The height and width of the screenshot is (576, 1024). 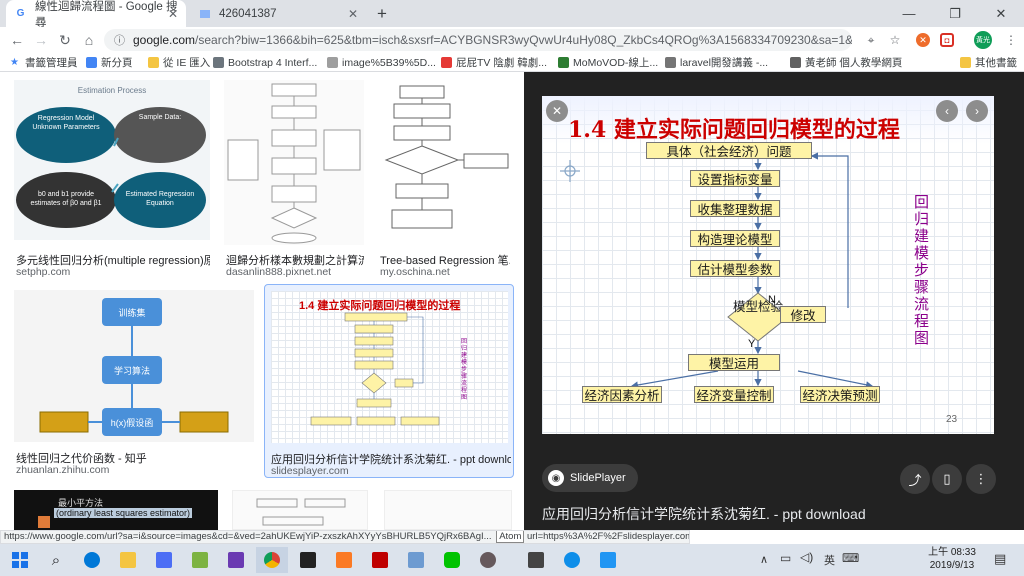 What do you see at coordinates (557, 111) in the screenshot?
I see `close-preview-icon: ✕` at bounding box center [557, 111].